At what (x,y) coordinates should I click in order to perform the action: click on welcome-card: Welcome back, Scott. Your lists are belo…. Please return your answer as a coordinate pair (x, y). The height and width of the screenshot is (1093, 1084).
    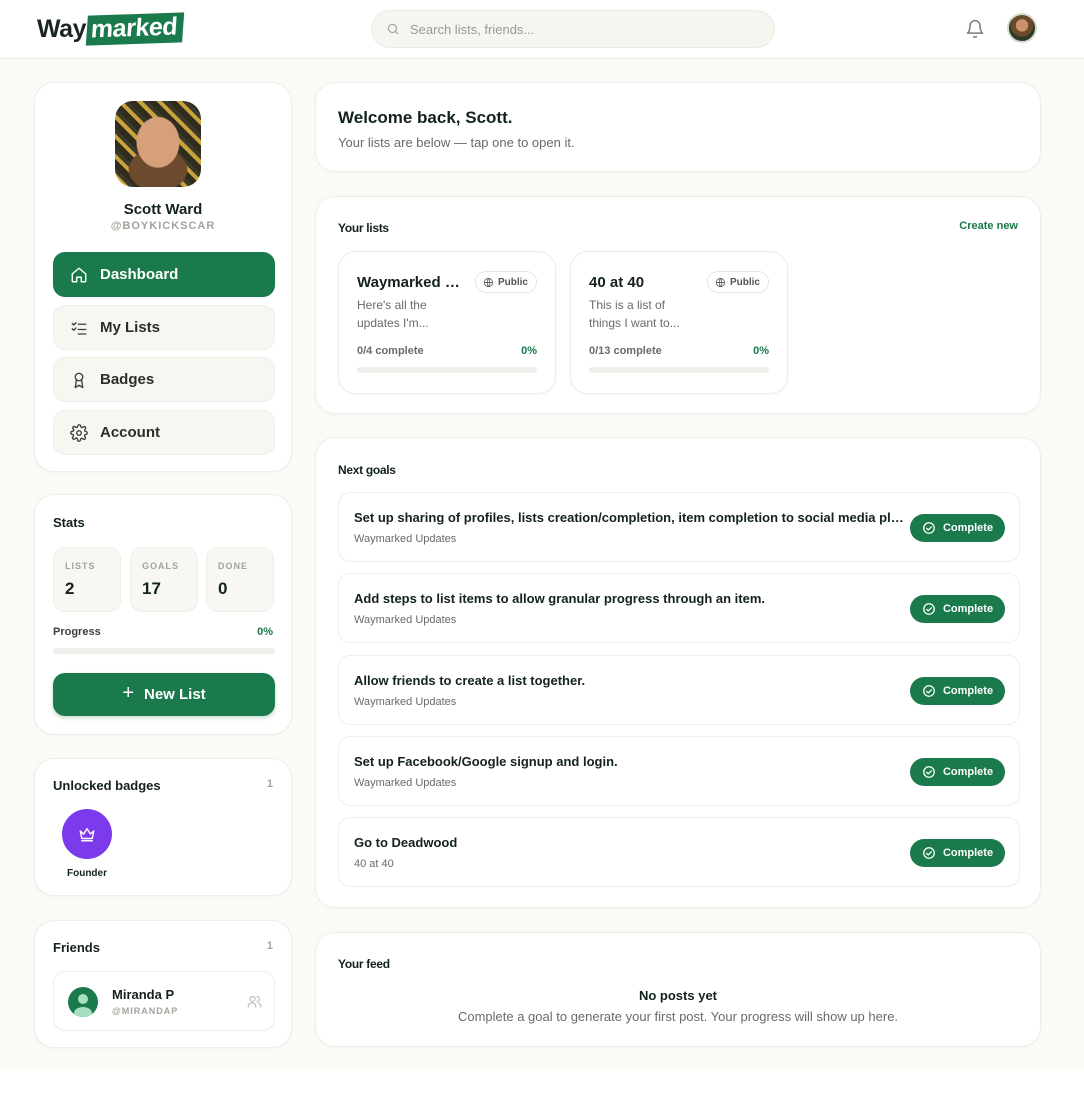
    Looking at the image, I should click on (678, 127).